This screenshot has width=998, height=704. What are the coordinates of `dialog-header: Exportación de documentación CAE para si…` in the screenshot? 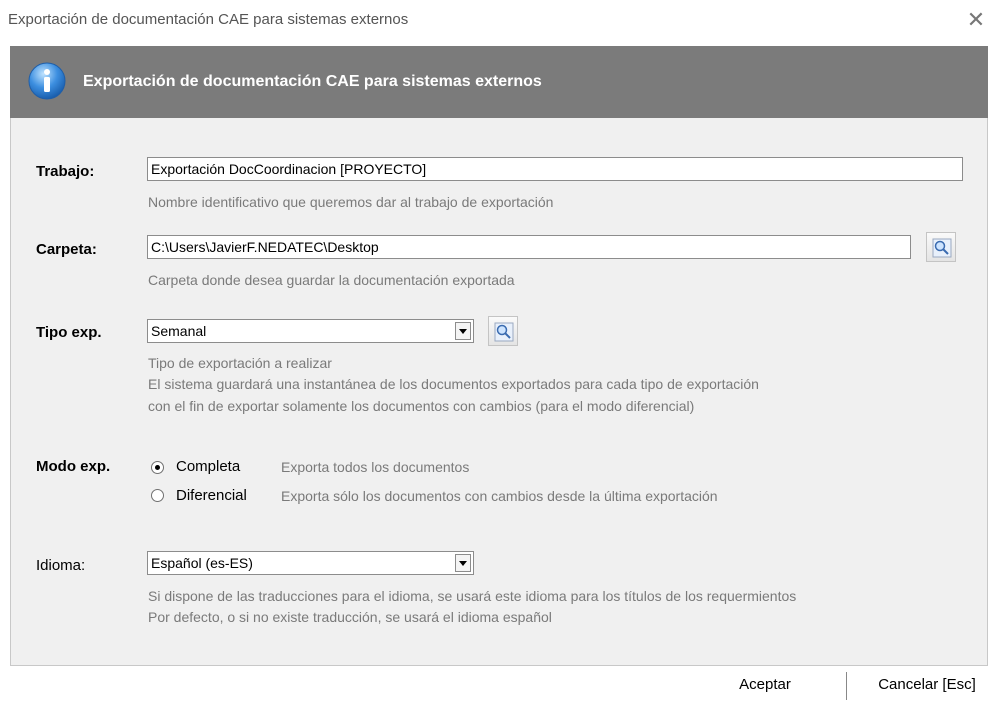 It's located at (499, 82).